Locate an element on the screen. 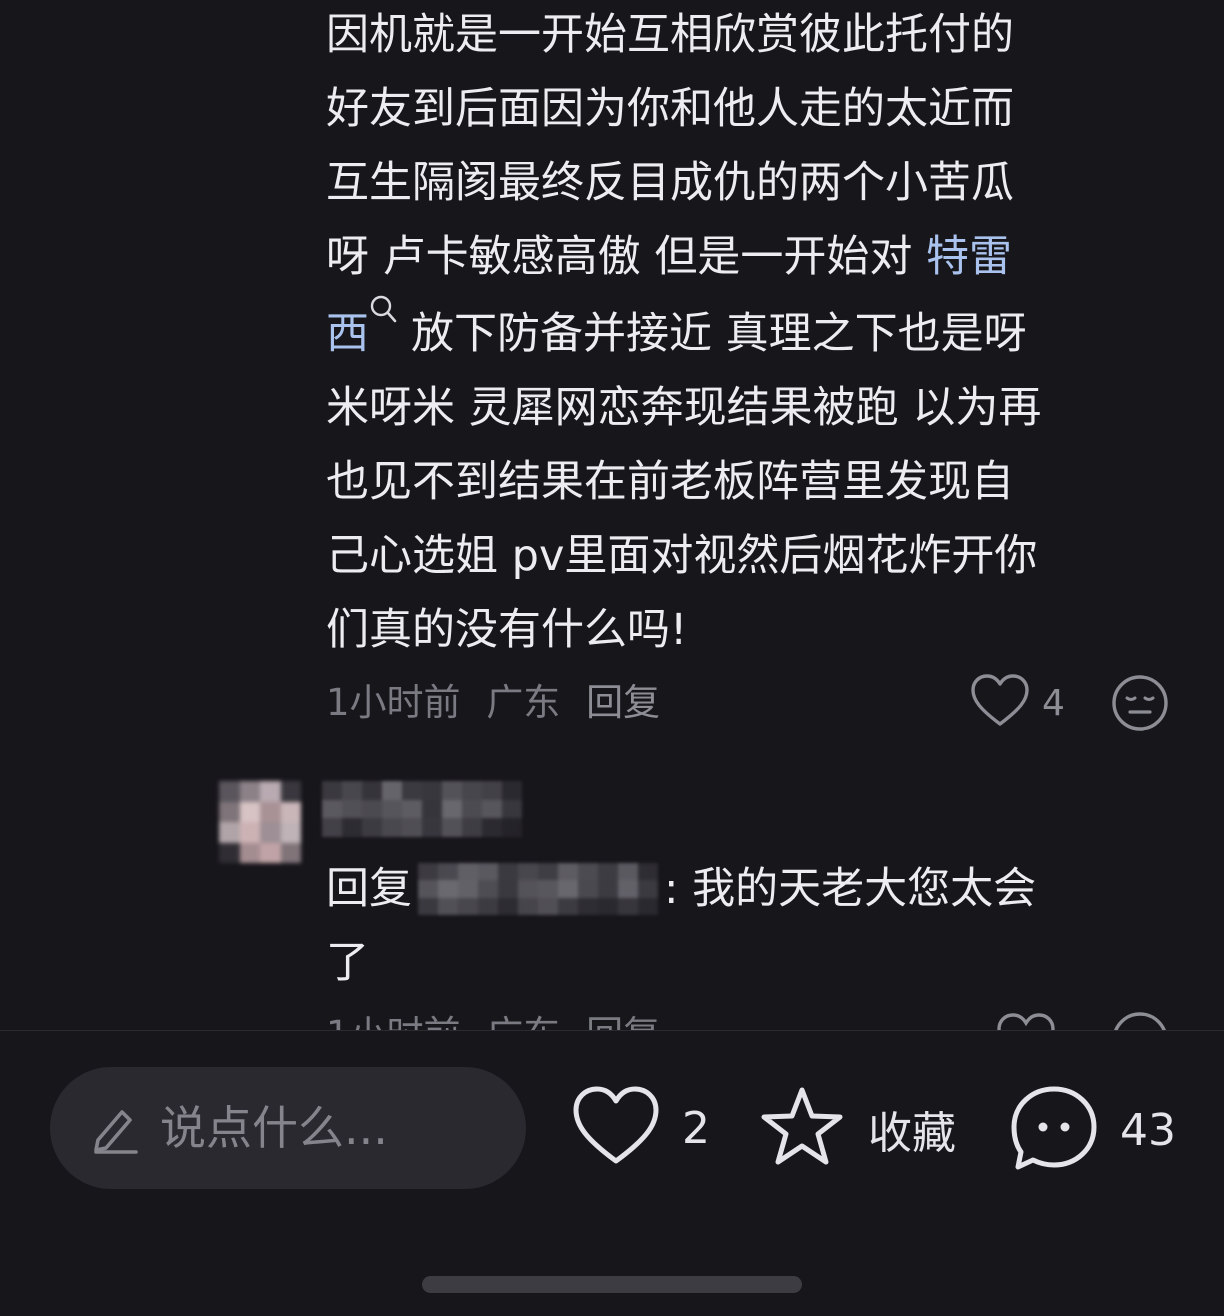 The height and width of the screenshot is (1316, 1224). favorite-label: 收藏 is located at coordinates (912, 1133).